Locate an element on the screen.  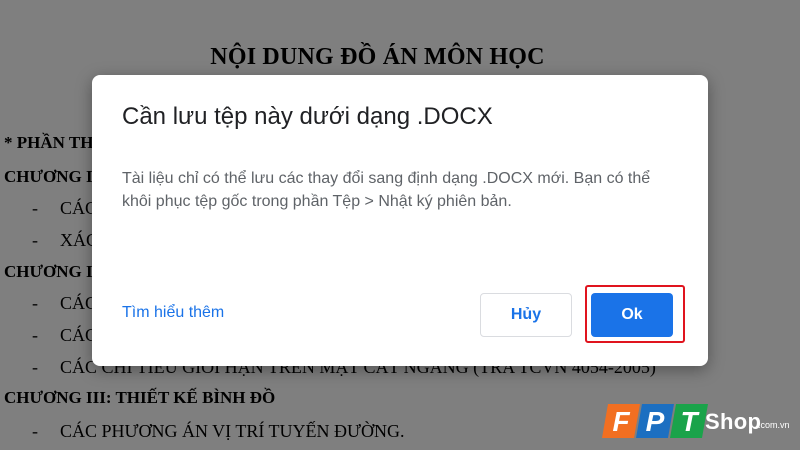
dialog-title: Cần lưu tệp này dưới dạng .DOCX is located at coordinates (307, 116).